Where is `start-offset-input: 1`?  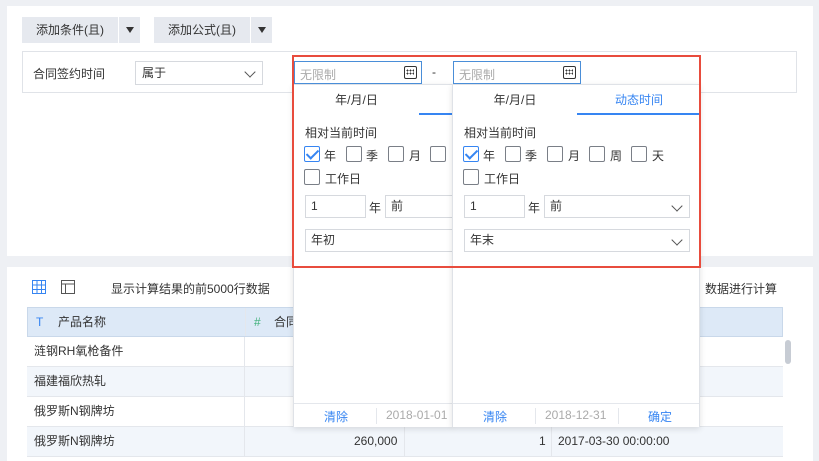 start-offset-input: 1 is located at coordinates (335, 206).